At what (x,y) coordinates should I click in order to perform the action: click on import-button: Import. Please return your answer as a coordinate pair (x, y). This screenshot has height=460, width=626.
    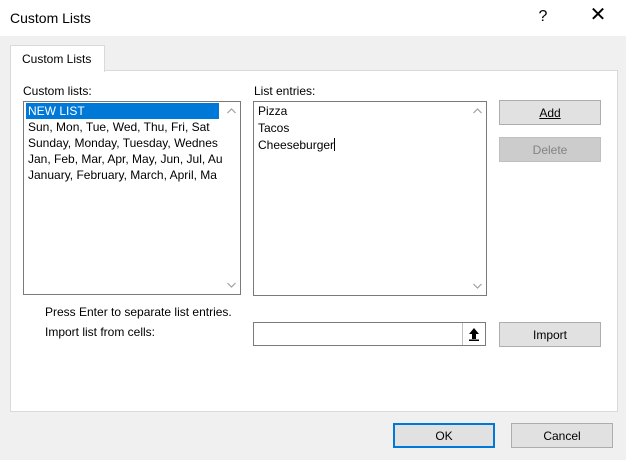
    Looking at the image, I should click on (550, 334).